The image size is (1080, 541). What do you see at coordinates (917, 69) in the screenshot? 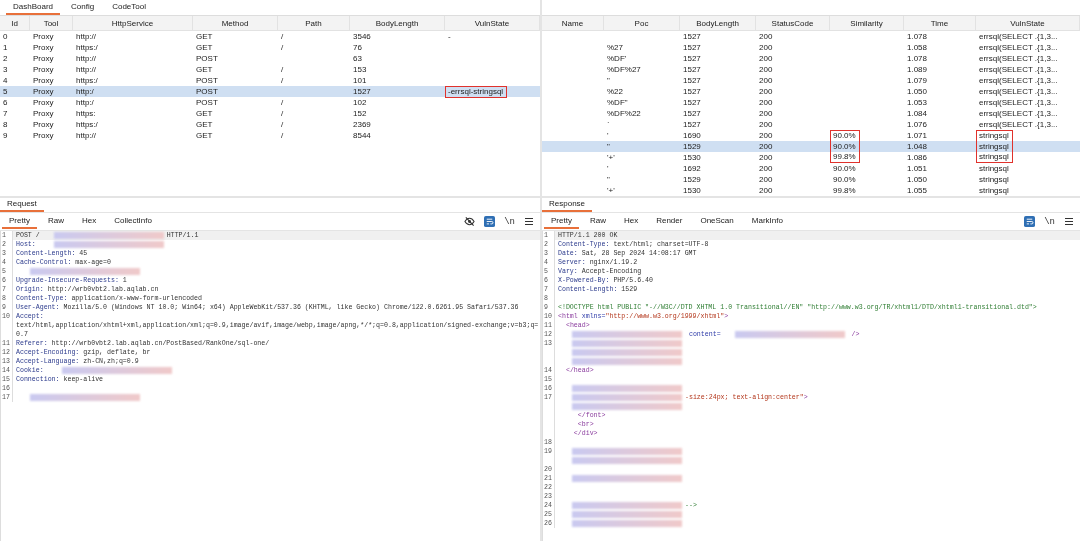
I see `table-cell: 1.089` at bounding box center [917, 69].